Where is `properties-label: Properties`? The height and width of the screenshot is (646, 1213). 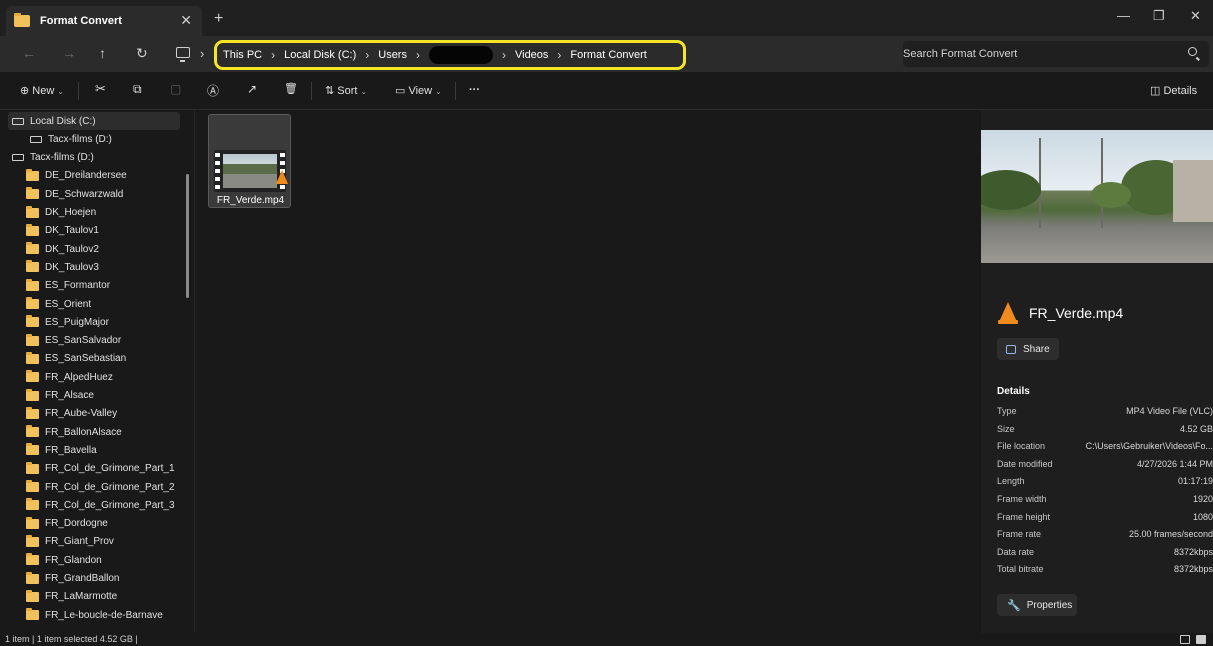 properties-label: Properties is located at coordinates (1049, 605).